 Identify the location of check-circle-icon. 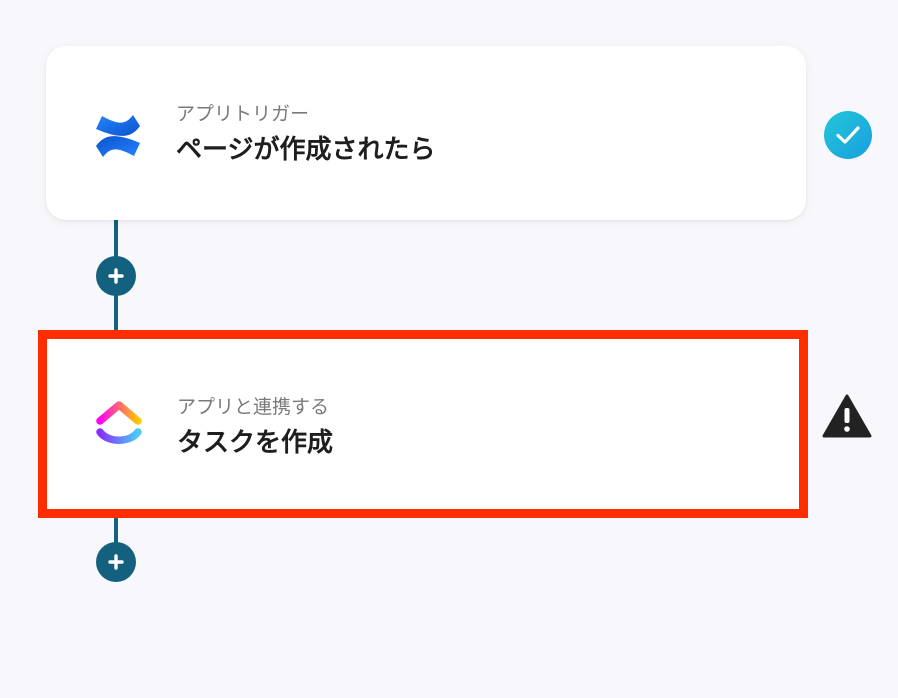
(848, 135).